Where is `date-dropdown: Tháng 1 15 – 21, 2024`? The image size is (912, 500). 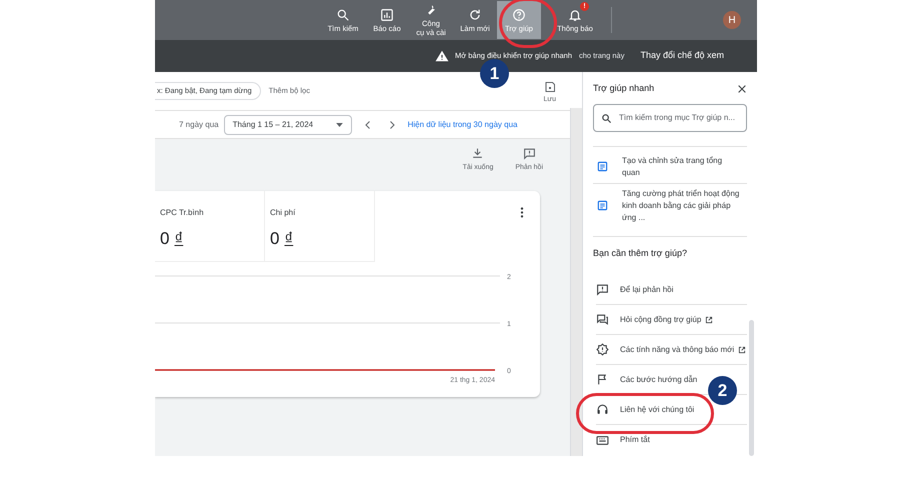
date-dropdown: Tháng 1 15 – 21, 2024 is located at coordinates (288, 124).